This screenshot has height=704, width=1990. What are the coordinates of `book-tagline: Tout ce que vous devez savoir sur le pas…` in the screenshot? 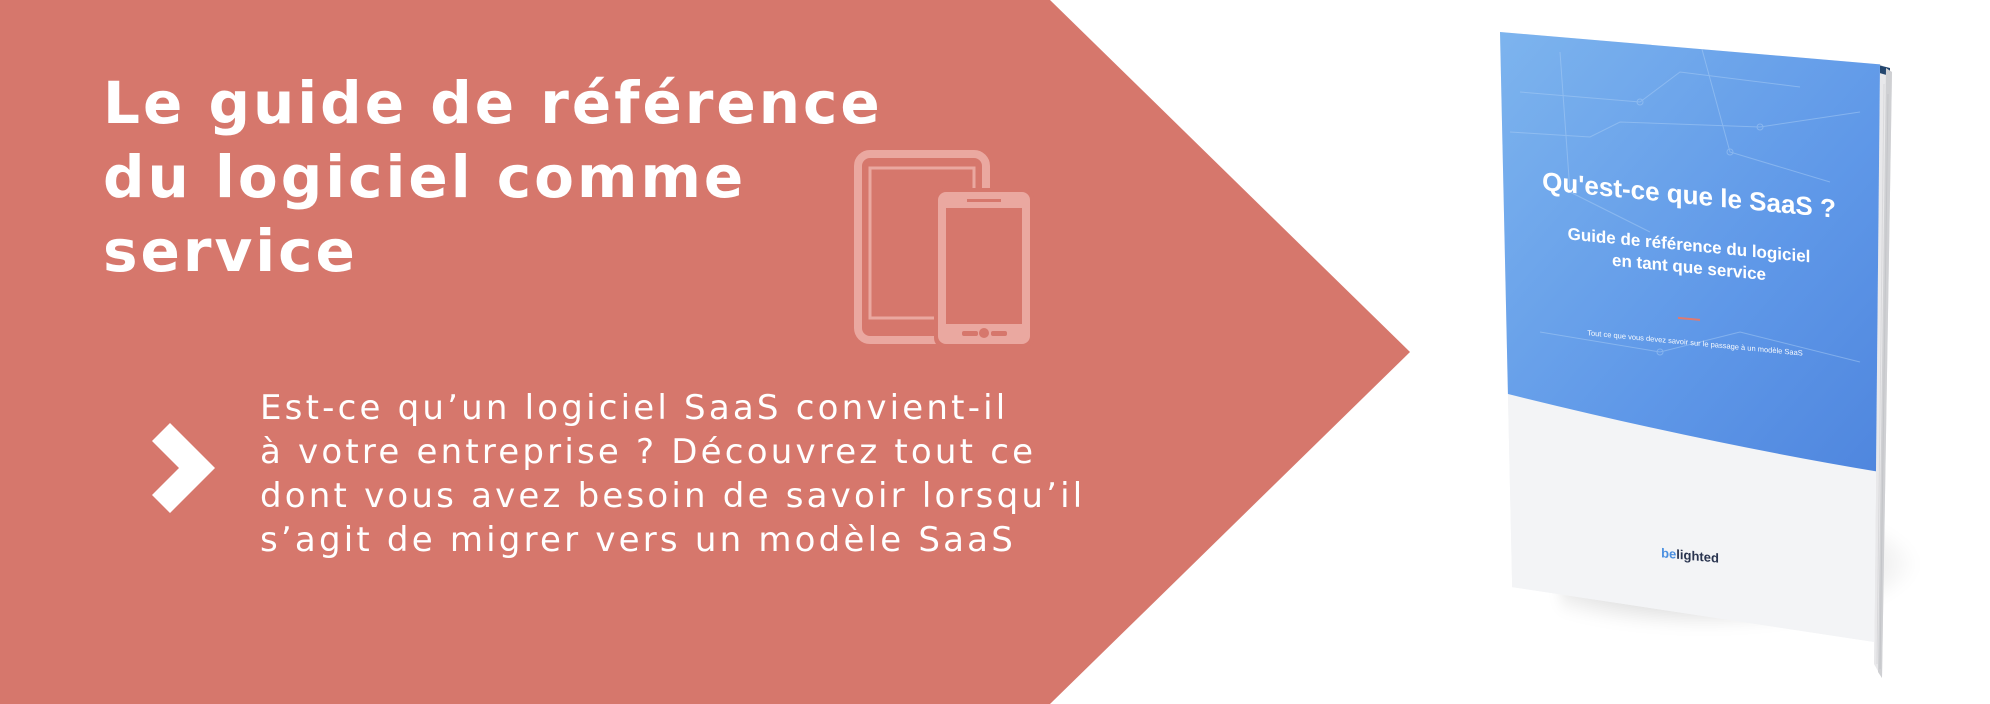 It's located at (1695, 343).